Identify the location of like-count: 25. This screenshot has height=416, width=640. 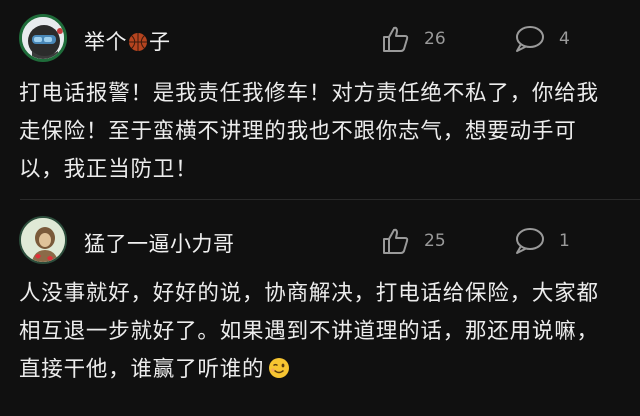
(435, 241).